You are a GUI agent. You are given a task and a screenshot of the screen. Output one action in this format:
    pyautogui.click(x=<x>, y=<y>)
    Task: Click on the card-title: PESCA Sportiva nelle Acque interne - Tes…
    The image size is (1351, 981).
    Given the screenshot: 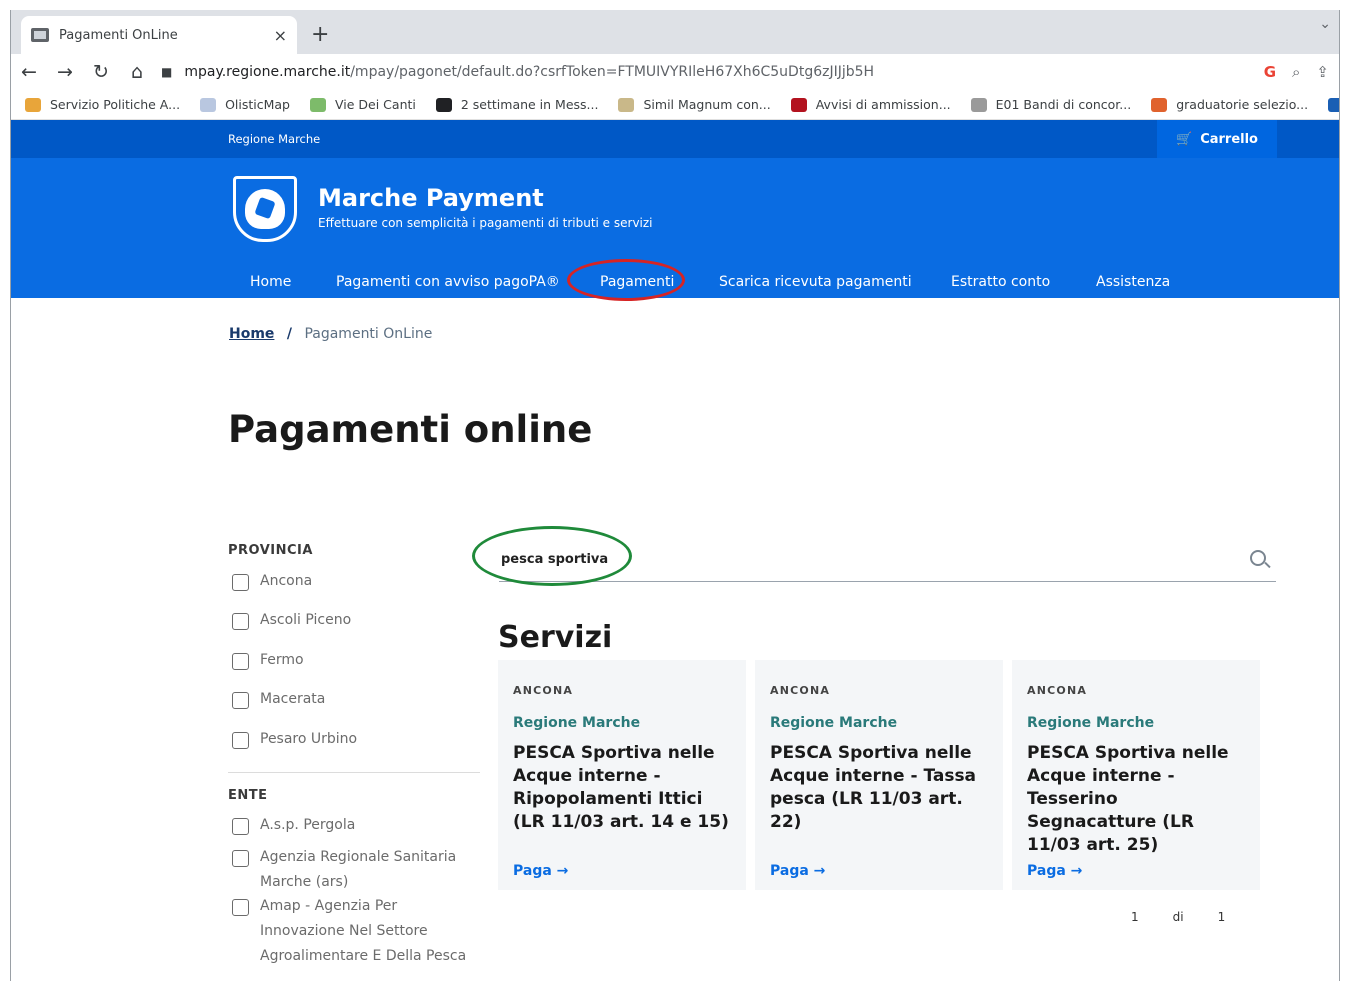 What is the action you would take?
    pyautogui.click(x=1138, y=799)
    